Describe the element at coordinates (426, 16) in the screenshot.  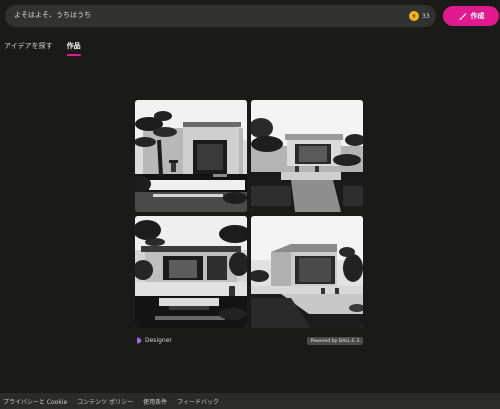
I see `boost-count: 33` at that location.